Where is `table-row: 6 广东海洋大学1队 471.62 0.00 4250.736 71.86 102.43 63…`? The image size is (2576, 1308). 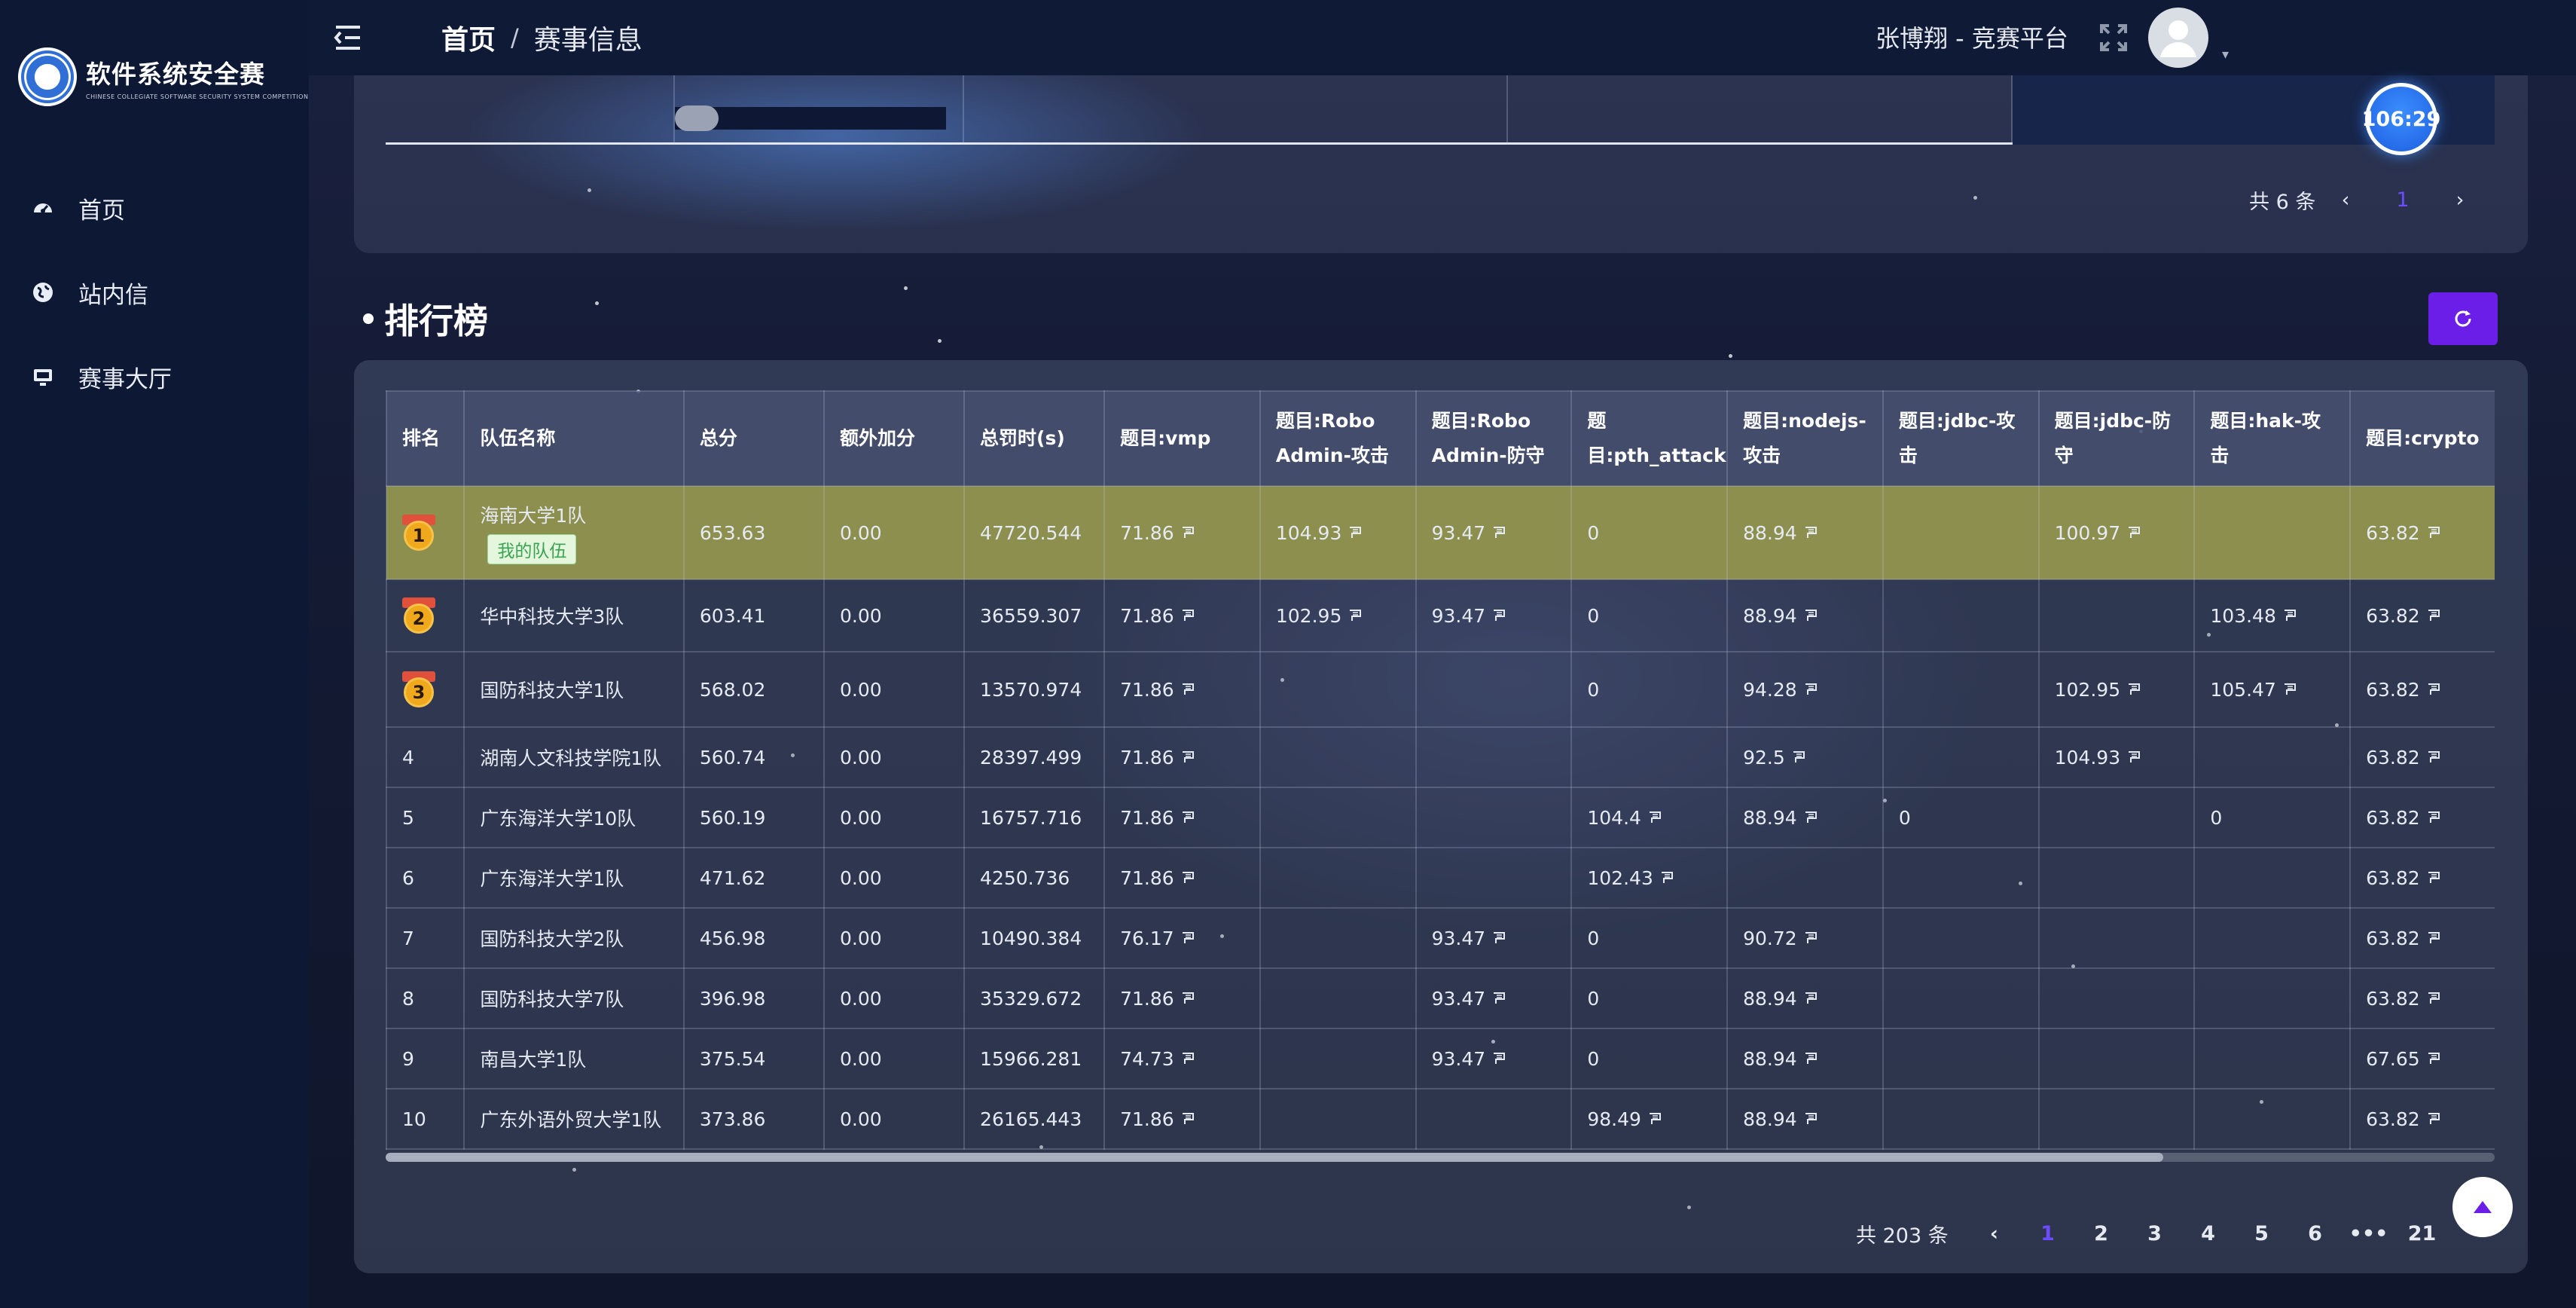
table-row: 6 广东海洋大学1队 471.62 0.00 4250.736 71.86 102.43 63… is located at coordinates (1441, 878).